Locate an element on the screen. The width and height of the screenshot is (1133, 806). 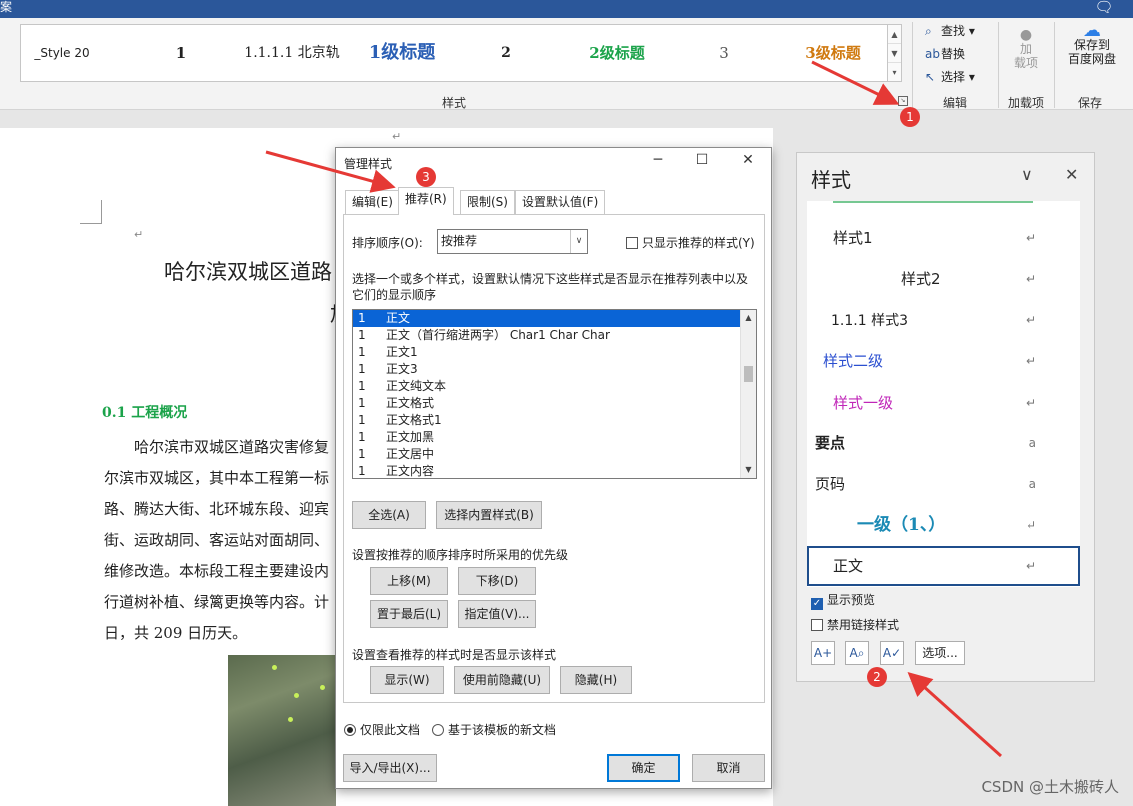
list-item: 1 正文加黑 is located at coordinates (554, 437).